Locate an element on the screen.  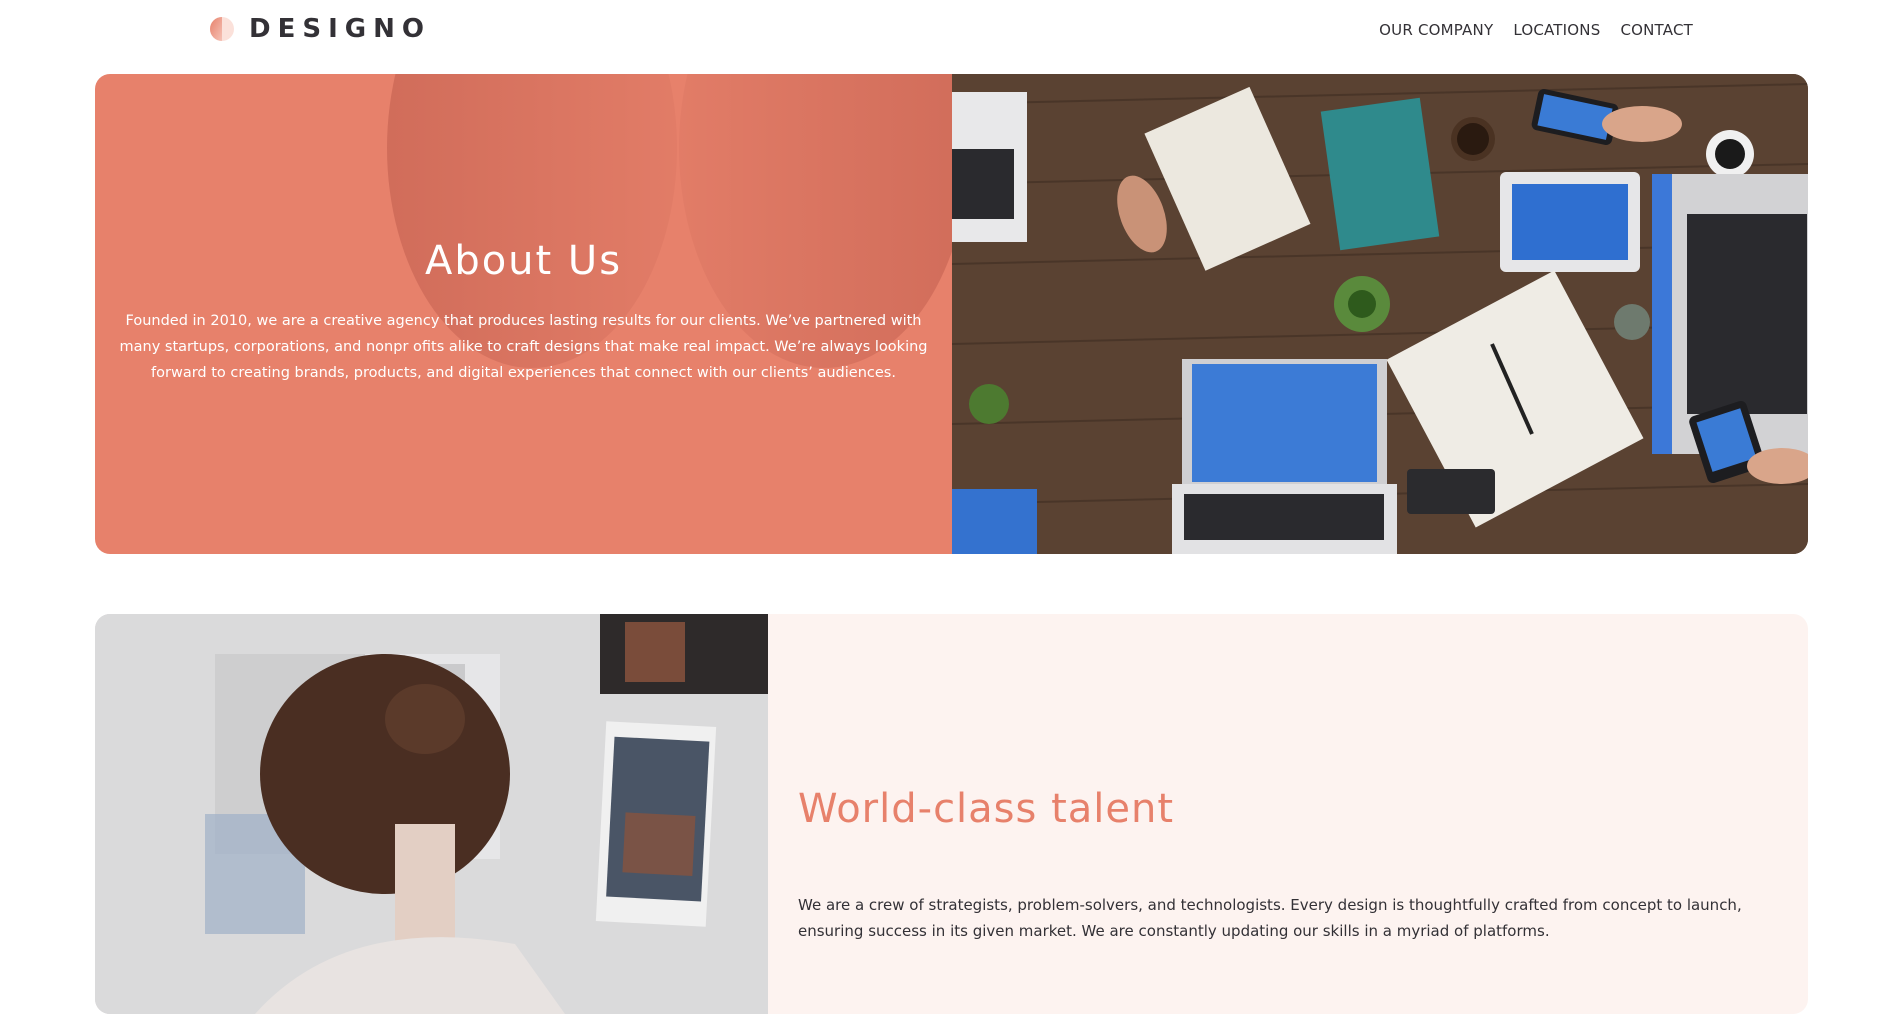
nav-contact: CONTACT is located at coordinates (1656, 30).